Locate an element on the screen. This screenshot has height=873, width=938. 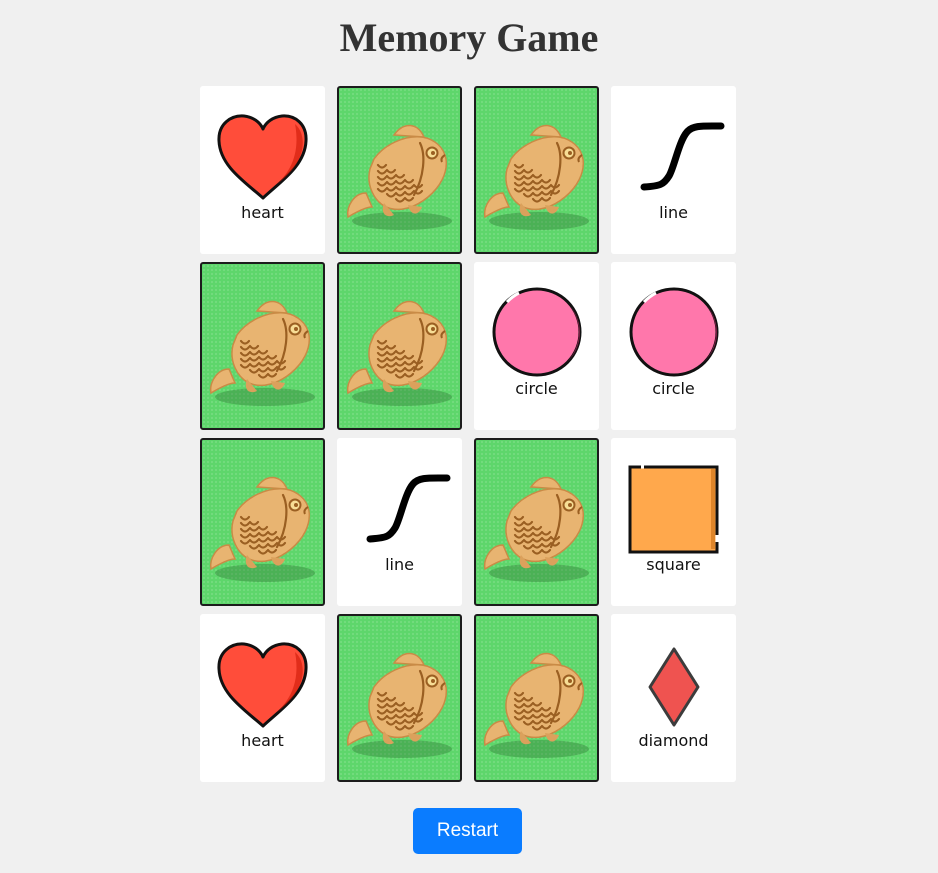
square-icon is located at coordinates (673, 509).